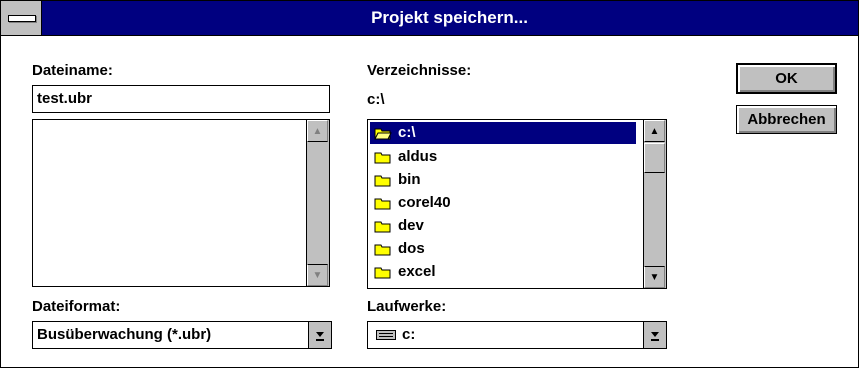 This screenshot has width=859, height=368. I want to click on directory-item: corel40, so click(412, 203).